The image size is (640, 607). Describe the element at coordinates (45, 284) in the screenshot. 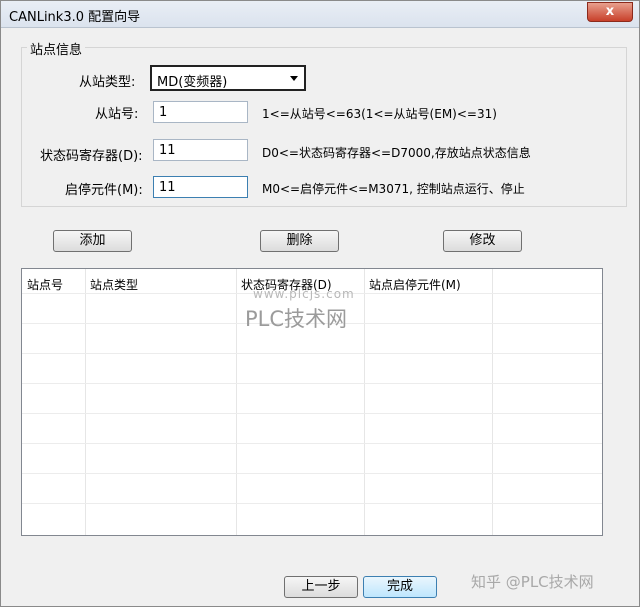

I see `column-header-station-no: 站点号` at that location.